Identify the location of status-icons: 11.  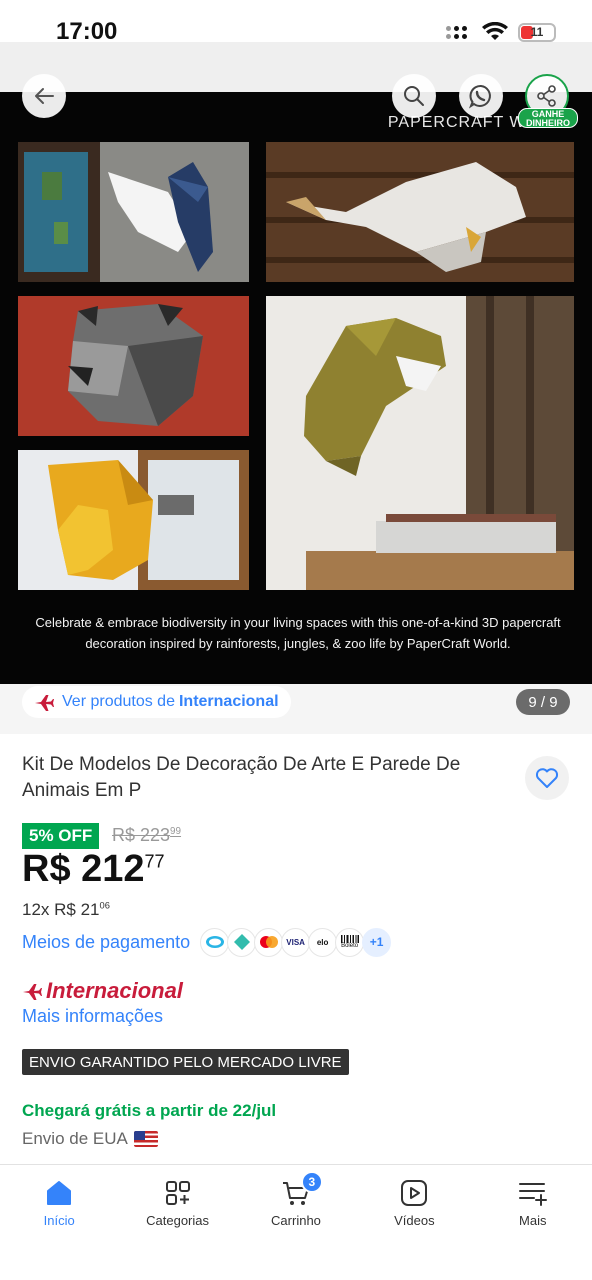
(501, 32).